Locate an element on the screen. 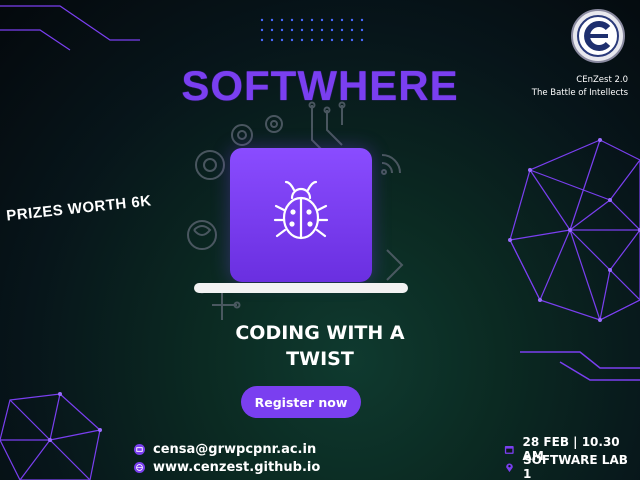 The height and width of the screenshot is (480, 640). email-row: censa@grwpcpnr.ac.in is located at coordinates (227, 449).